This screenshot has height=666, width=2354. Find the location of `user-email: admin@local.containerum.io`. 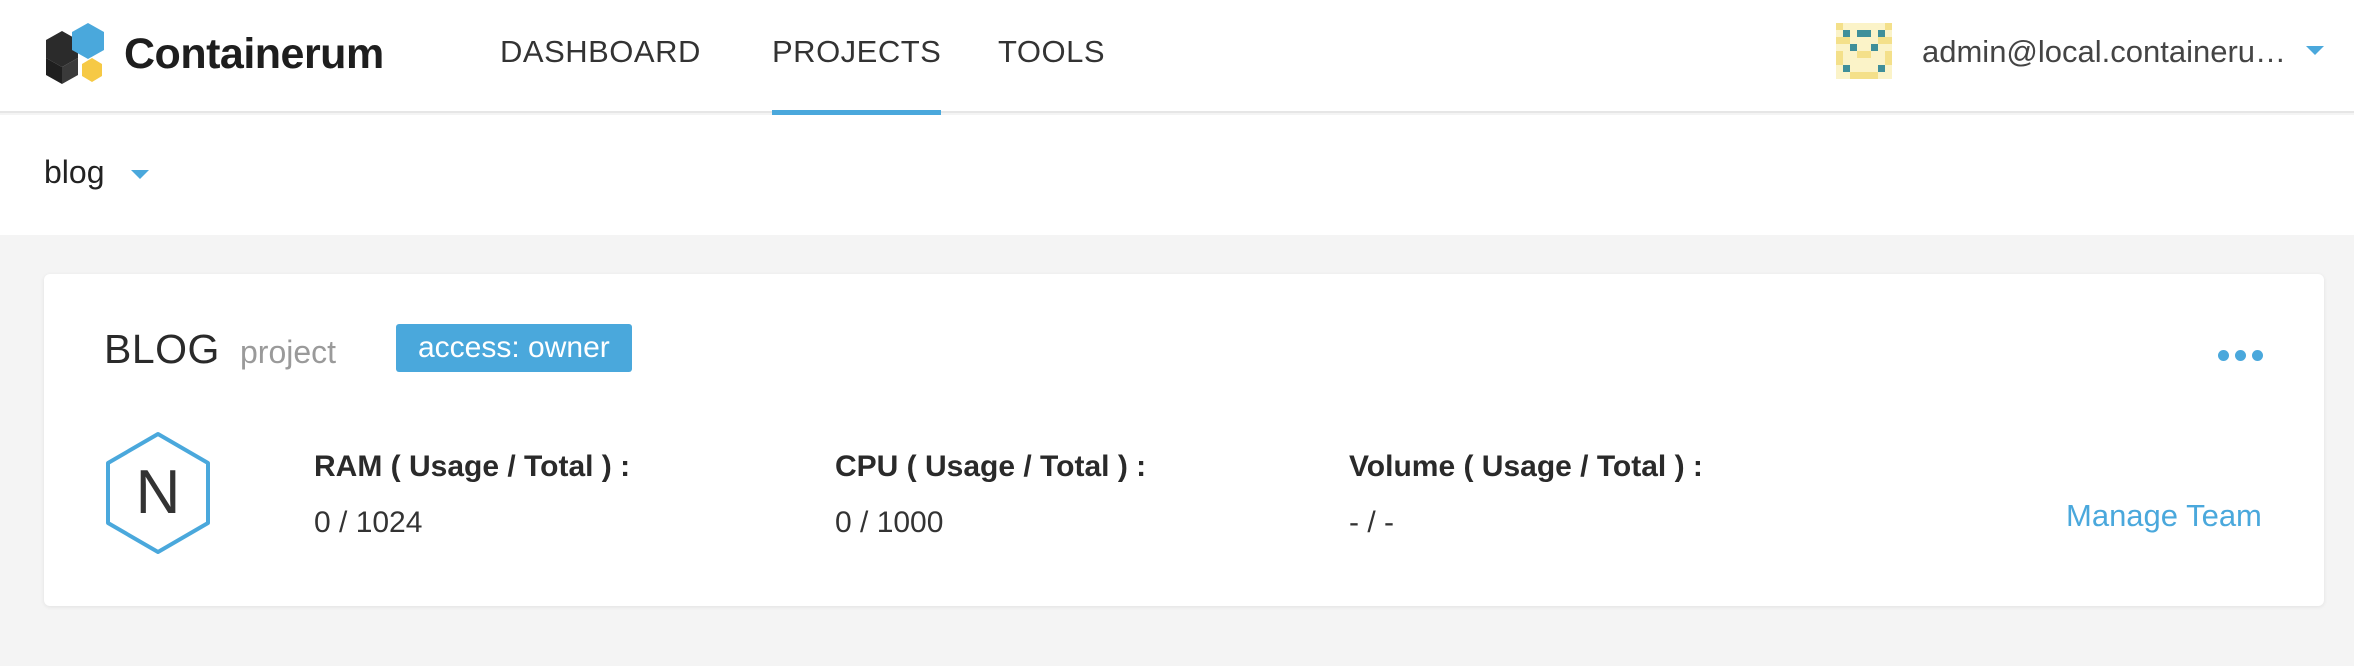

user-email: admin@local.containerum.io is located at coordinates (2110, 51).